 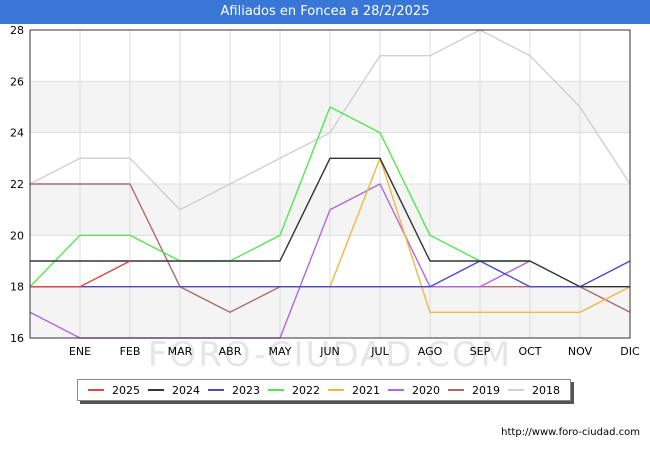 I want to click on legend-label: 2022, so click(x=306, y=390).